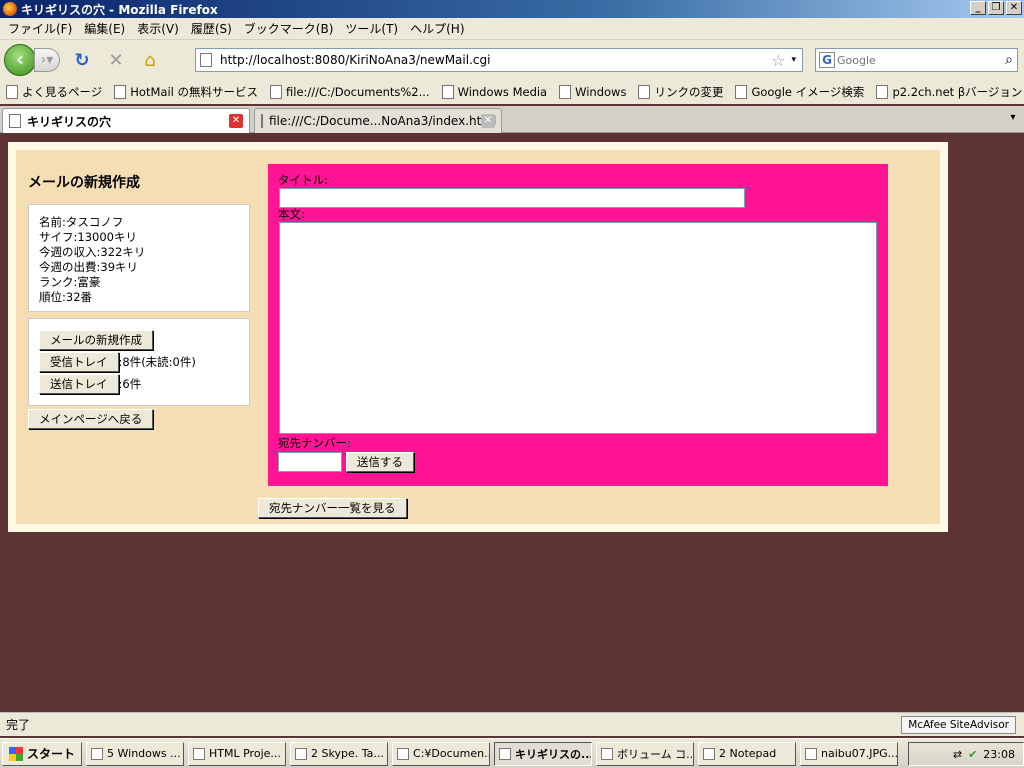  I want to click on title-label: タイトル:, so click(303, 180).